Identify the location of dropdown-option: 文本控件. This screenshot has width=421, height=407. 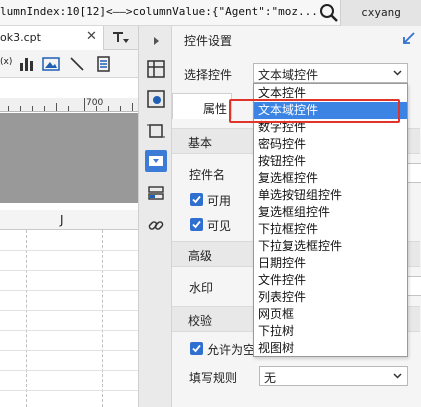
(330, 93).